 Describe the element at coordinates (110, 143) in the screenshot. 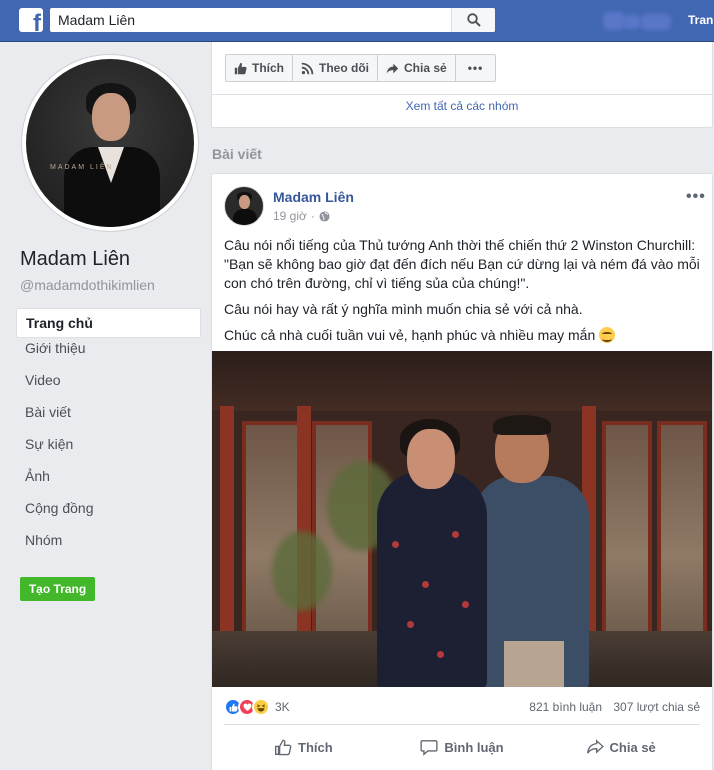

I see `page-profile-picture: MADAM LIÊN` at that location.